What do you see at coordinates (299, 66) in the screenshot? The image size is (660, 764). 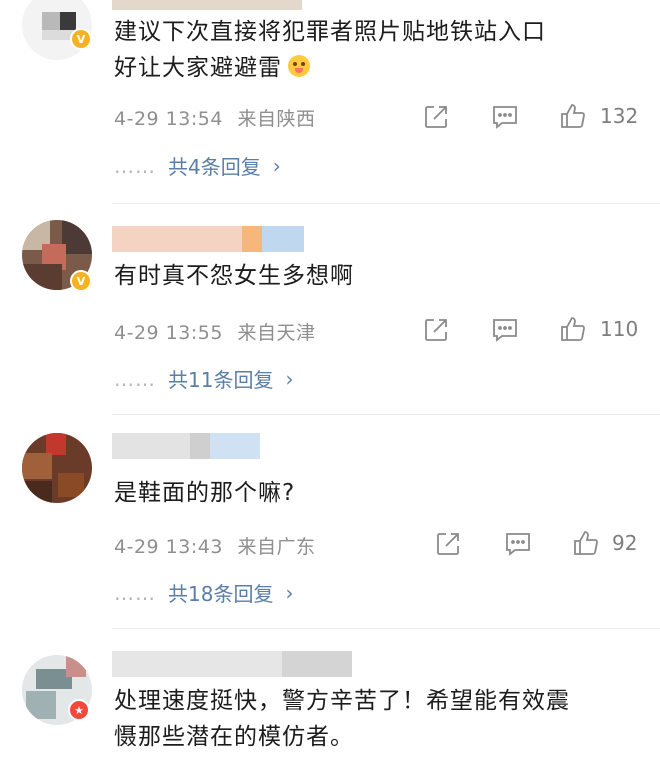 I see `smiling-with-hands-emoji` at bounding box center [299, 66].